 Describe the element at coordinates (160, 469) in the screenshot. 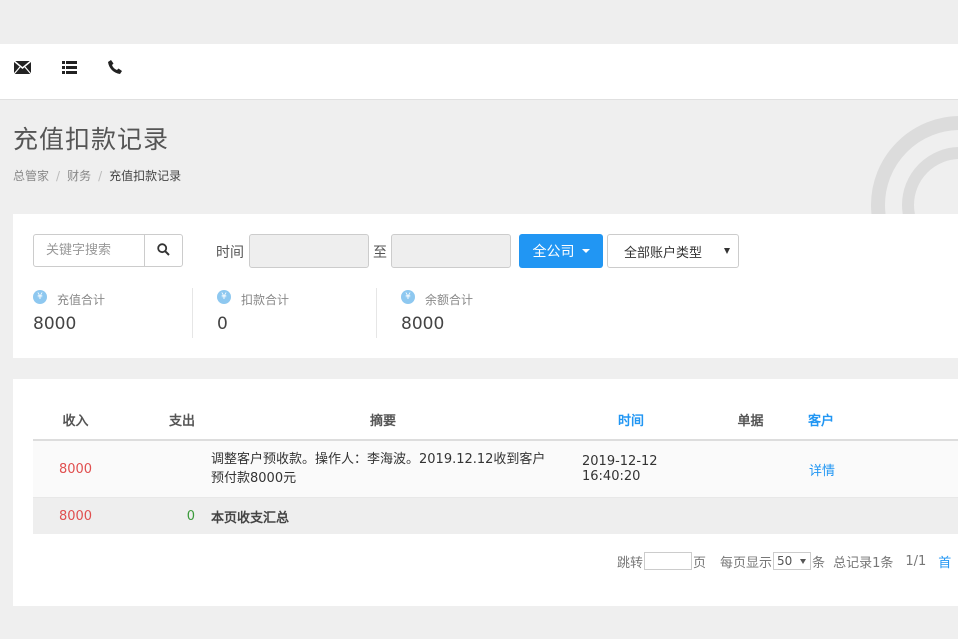

I see `expense-cell` at that location.